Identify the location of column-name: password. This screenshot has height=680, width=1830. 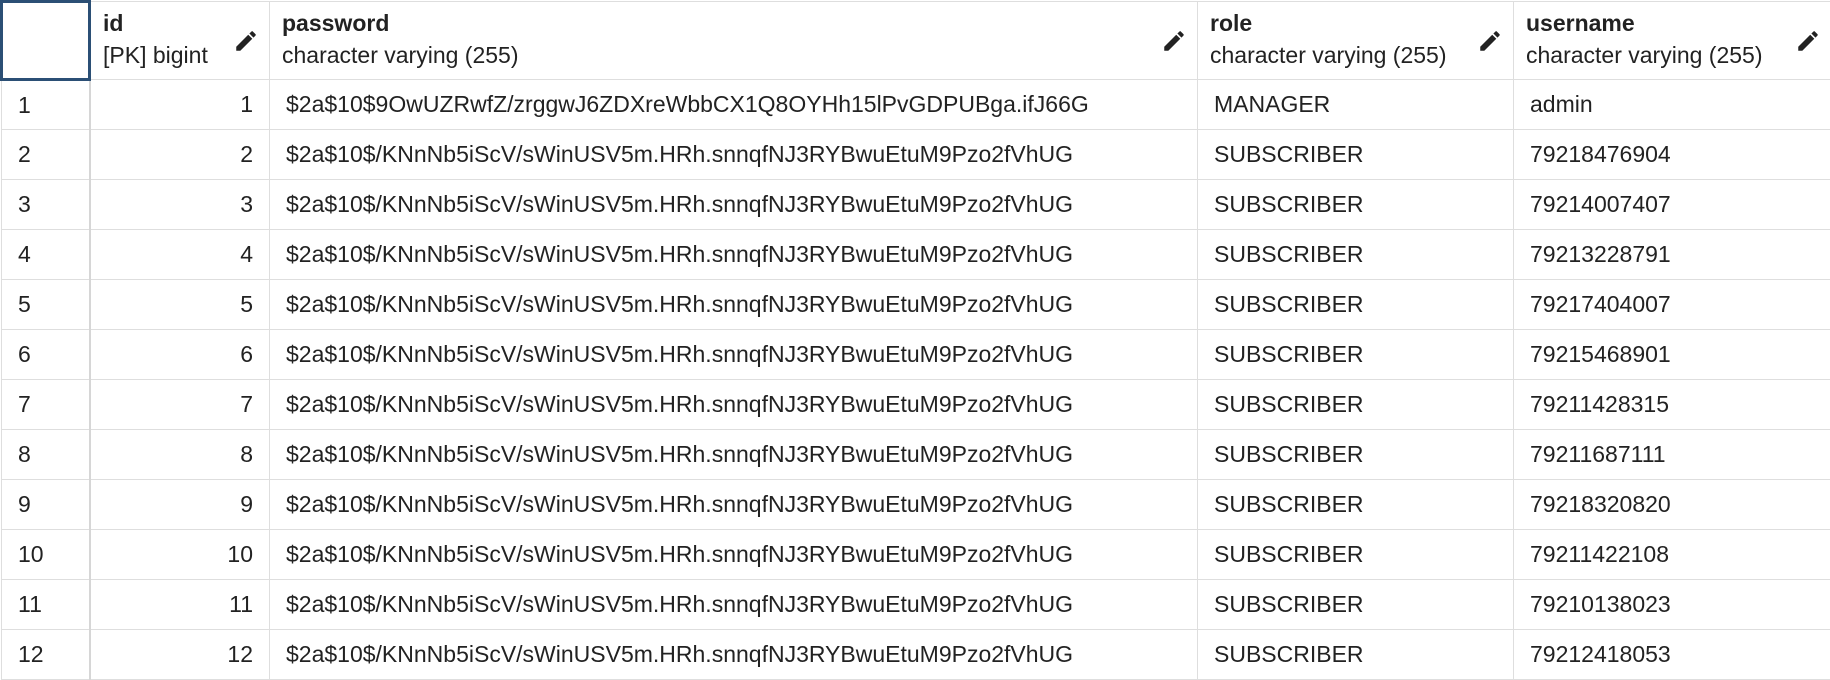
(336, 23).